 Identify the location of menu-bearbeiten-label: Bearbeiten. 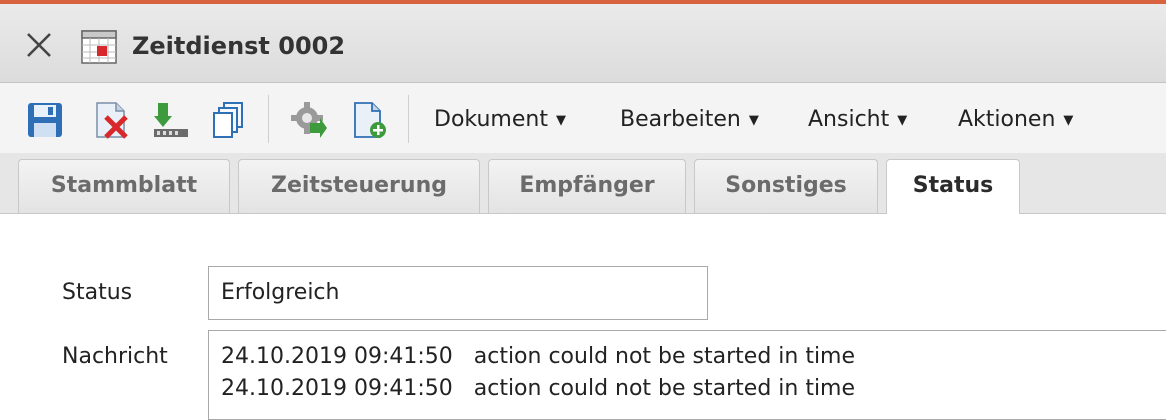
(680, 119).